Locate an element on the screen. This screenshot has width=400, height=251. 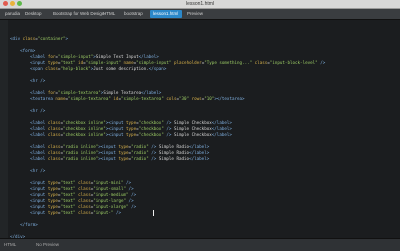
code-token: ></textarea> is located at coordinates (229, 98).